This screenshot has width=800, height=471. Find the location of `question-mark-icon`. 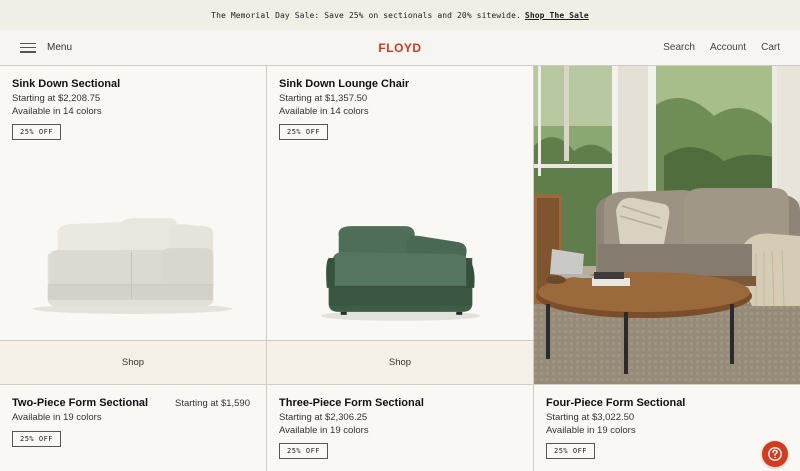

question-mark-icon is located at coordinates (775, 454).